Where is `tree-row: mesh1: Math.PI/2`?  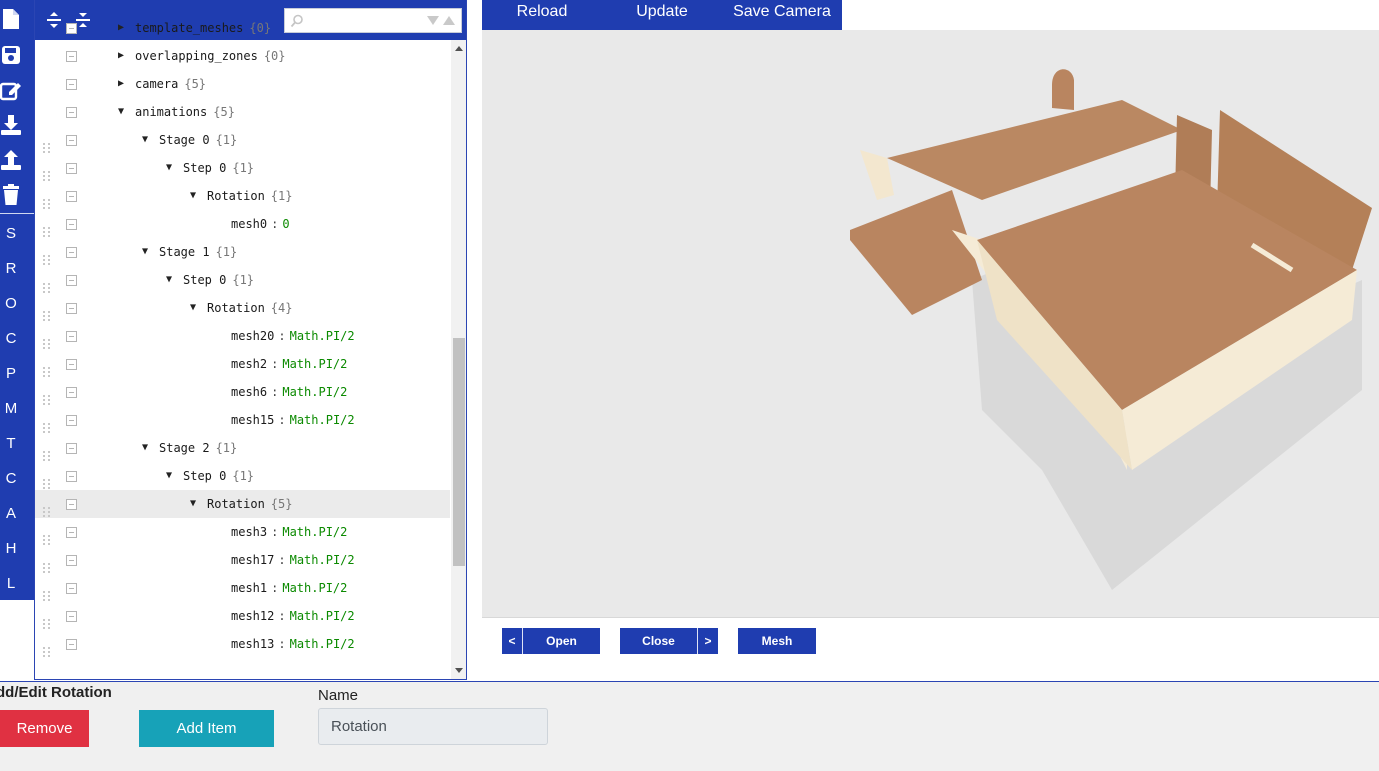 tree-row: mesh1: Math.PI/2 is located at coordinates (242, 588).